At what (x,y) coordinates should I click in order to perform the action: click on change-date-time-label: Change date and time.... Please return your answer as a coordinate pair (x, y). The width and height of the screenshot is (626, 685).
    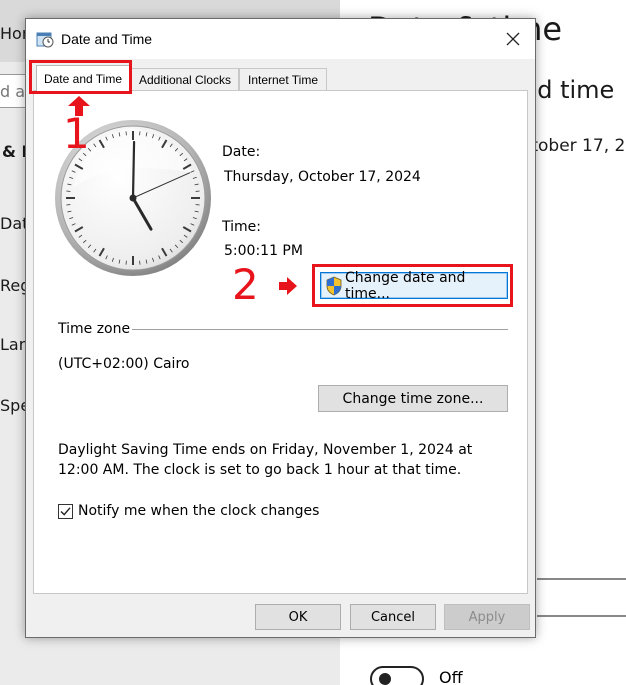
    Looking at the image, I should click on (405, 285).